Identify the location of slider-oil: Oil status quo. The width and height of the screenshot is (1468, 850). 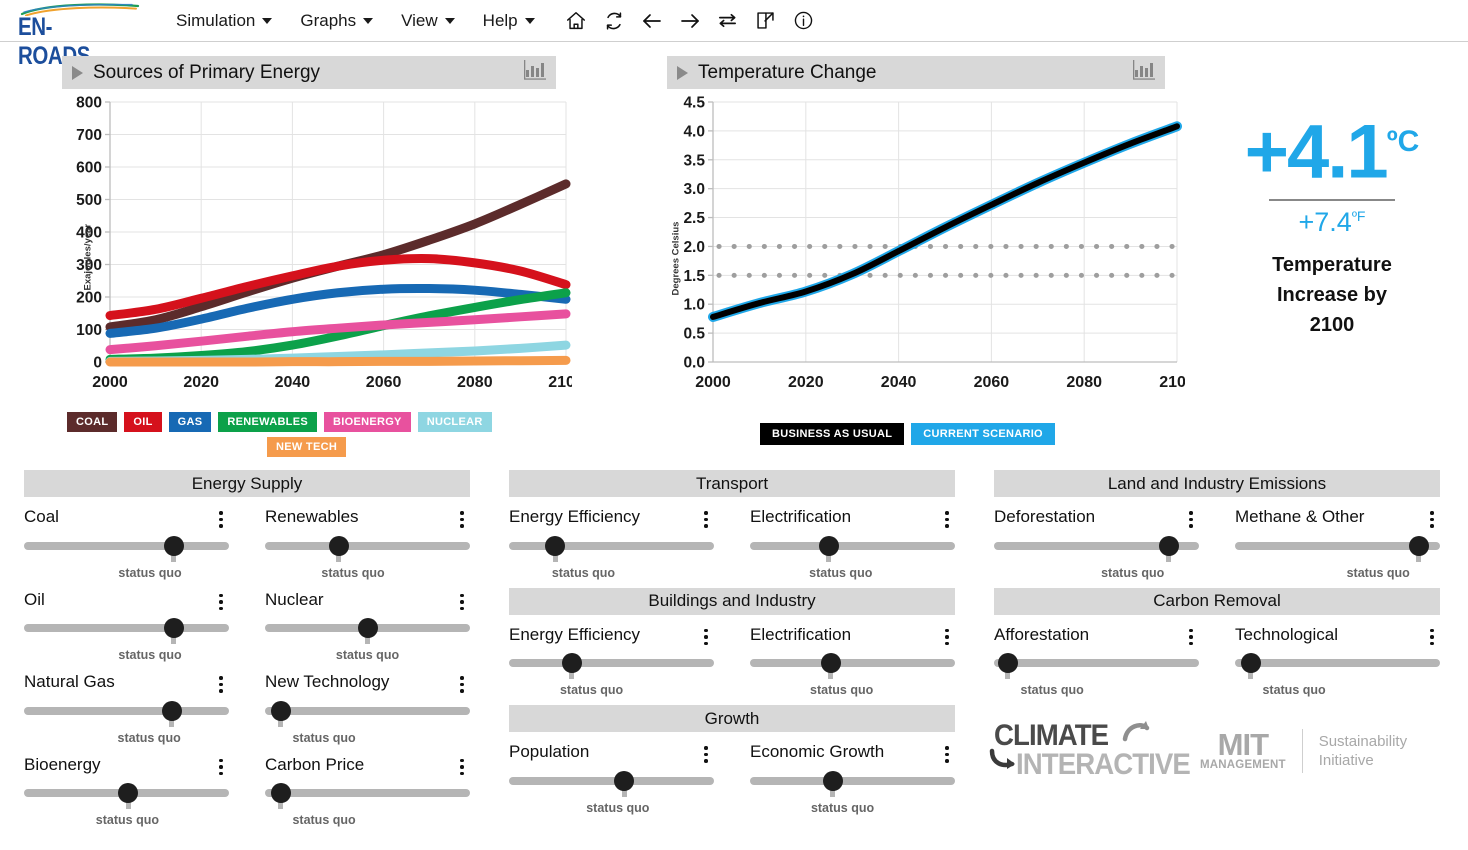
(126, 626).